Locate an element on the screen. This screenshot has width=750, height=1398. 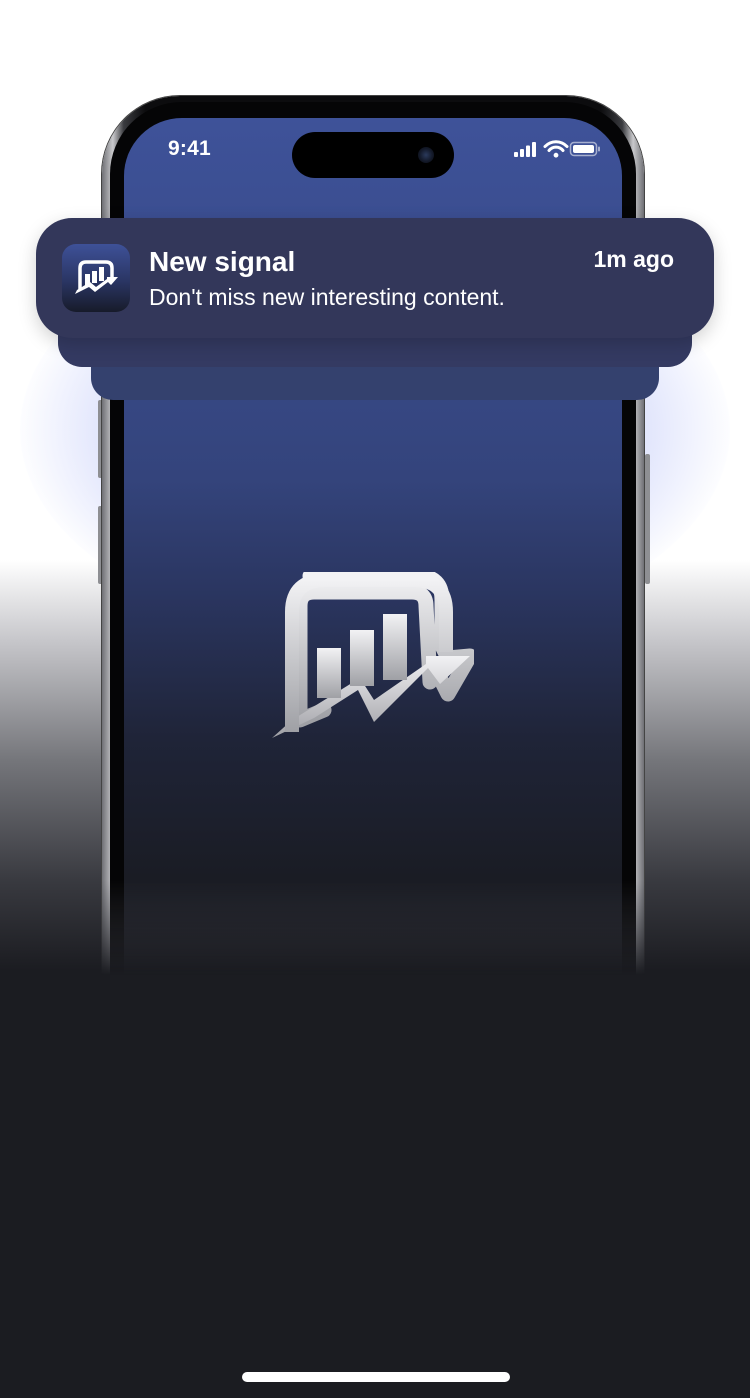
notification-time: 1m ago is located at coordinates (633, 259).